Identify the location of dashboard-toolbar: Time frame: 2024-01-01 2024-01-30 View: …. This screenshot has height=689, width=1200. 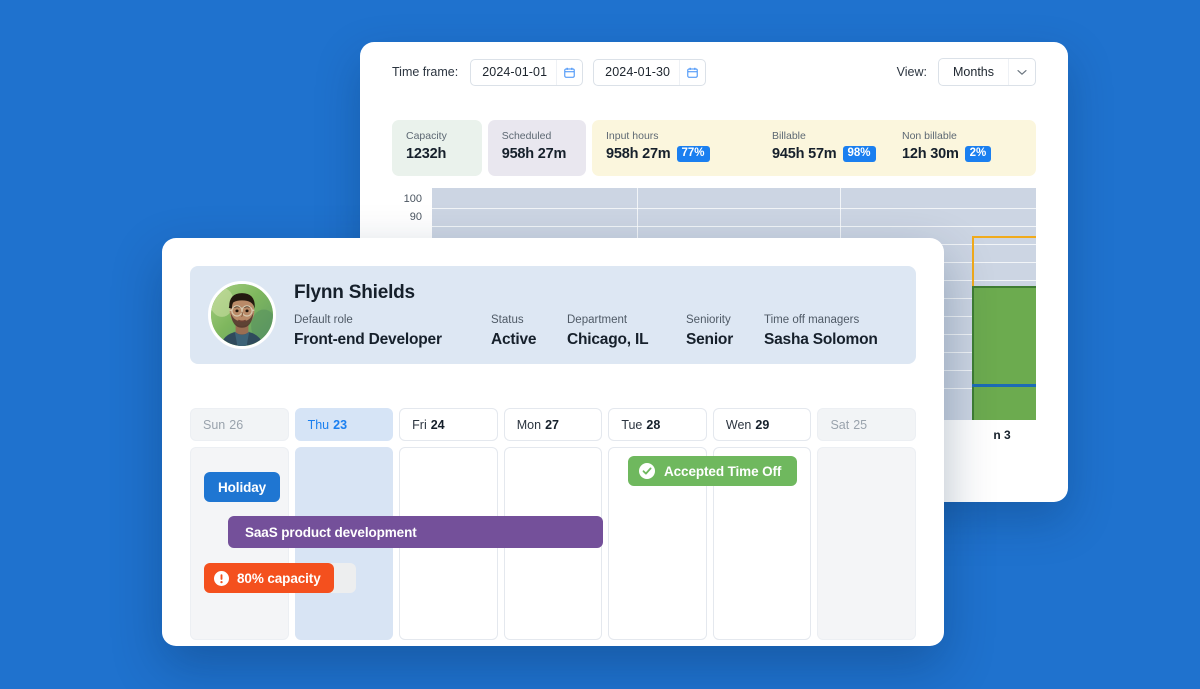
(714, 72).